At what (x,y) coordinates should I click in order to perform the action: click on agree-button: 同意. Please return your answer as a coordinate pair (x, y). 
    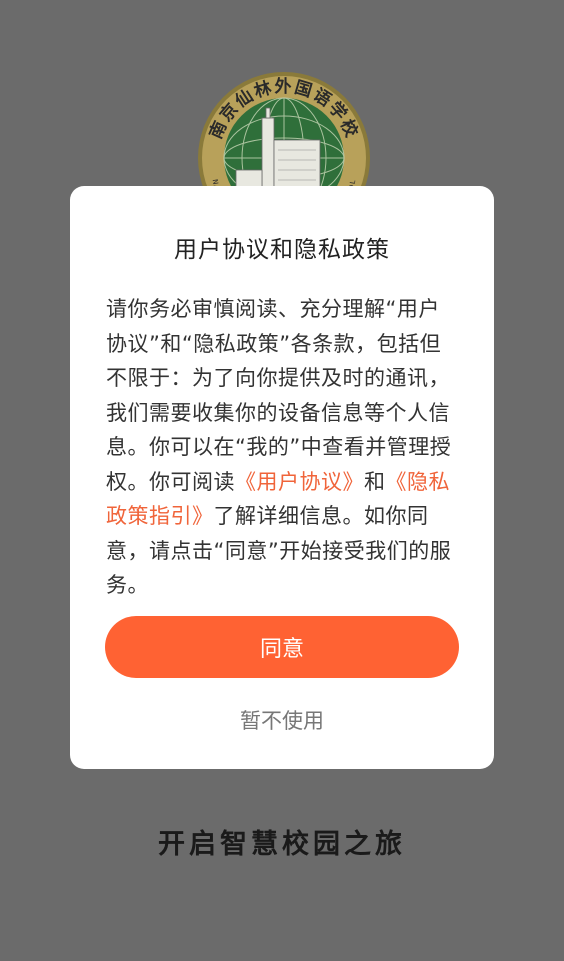
    Looking at the image, I should click on (282, 647).